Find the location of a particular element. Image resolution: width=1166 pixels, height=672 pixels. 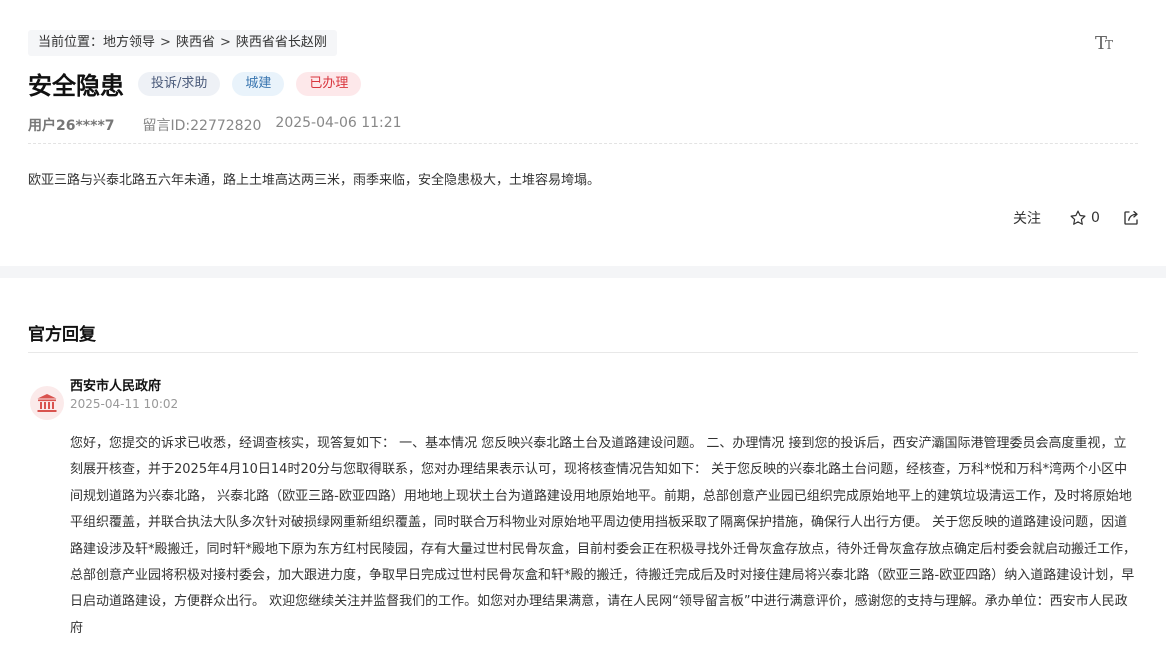

breadcrumb-item-local-leaders: 地方领导 is located at coordinates (129, 43).